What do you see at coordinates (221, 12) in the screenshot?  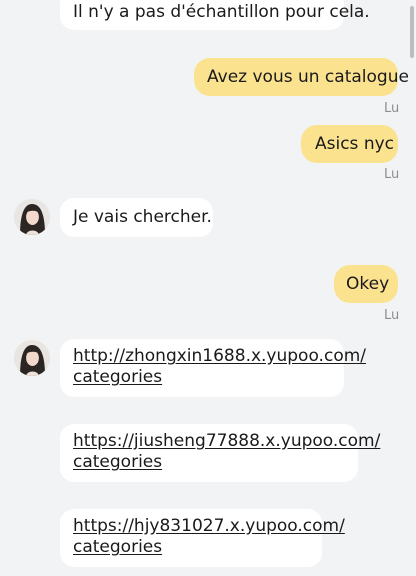 I see `message-text: Il n'y a pas d'échantillon pour cela.` at bounding box center [221, 12].